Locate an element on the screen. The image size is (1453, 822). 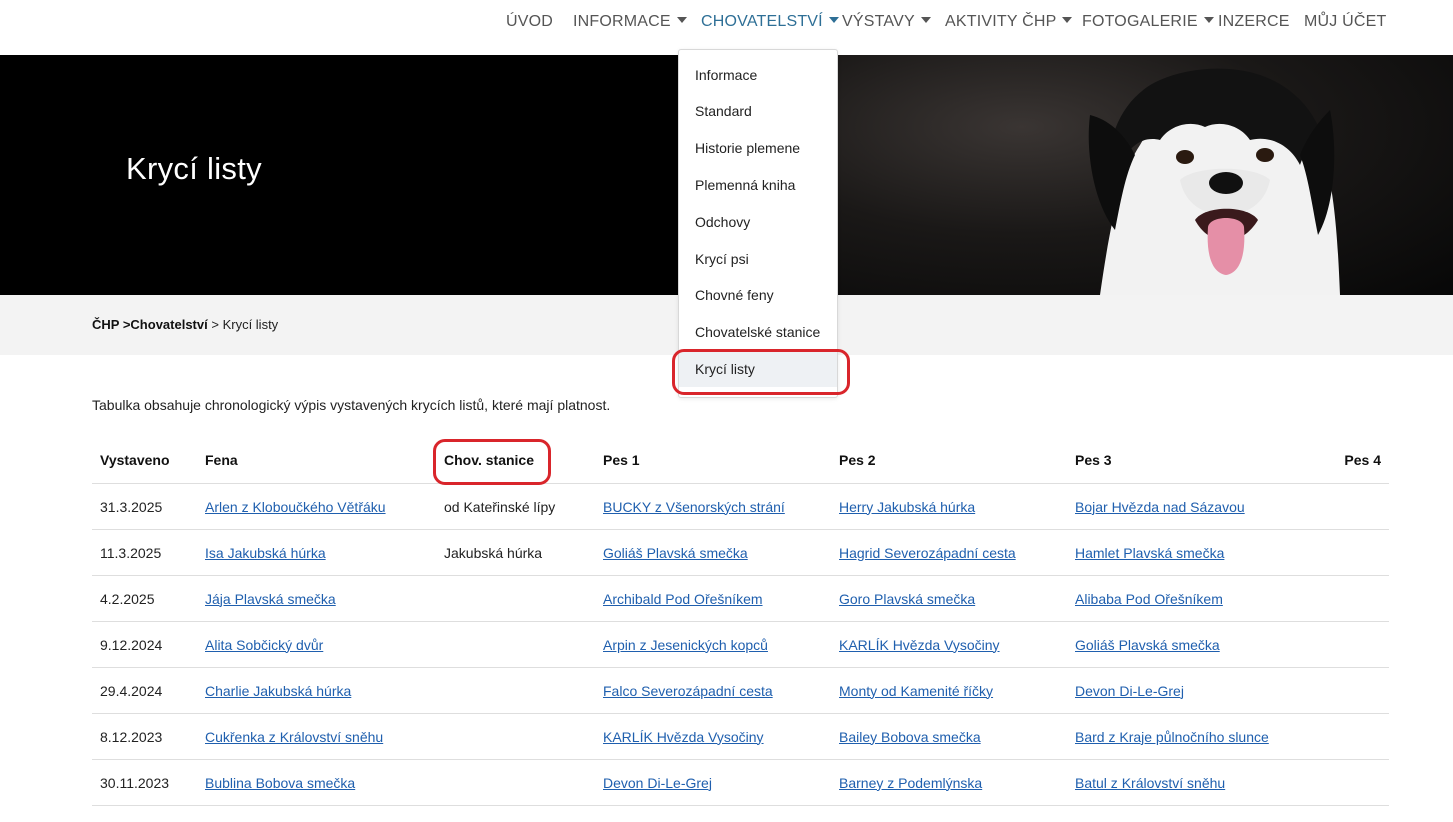
nav-item-chovatelstvi: CHOVATELSTVÍ is located at coordinates (770, 22).